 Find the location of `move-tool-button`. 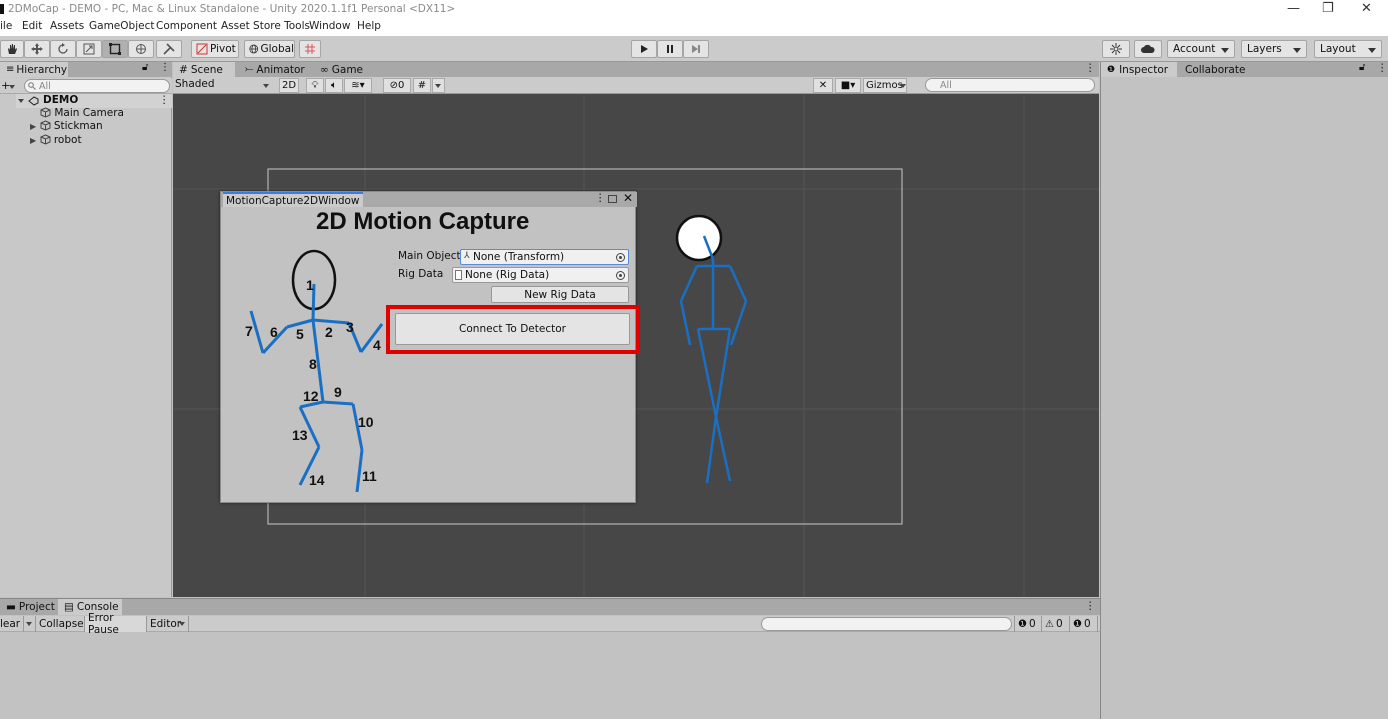

move-tool-button is located at coordinates (37, 49).